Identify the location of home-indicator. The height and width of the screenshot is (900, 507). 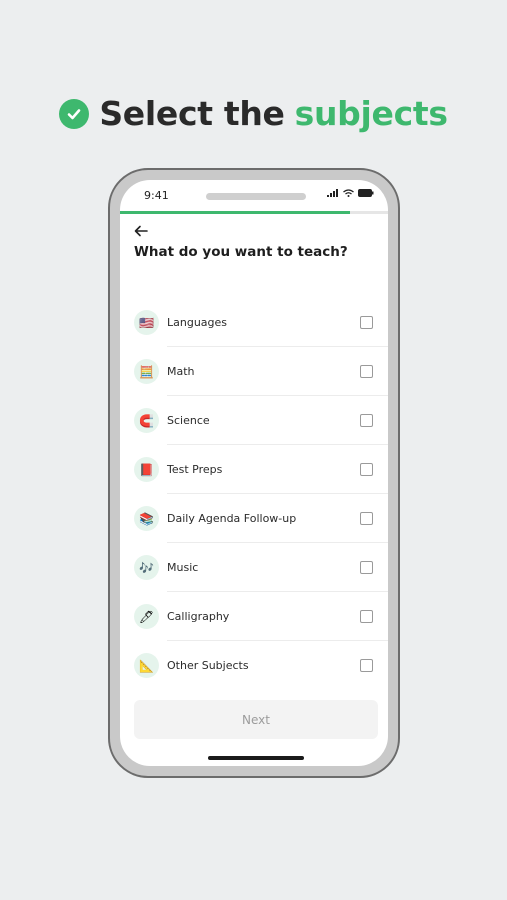
(256, 758).